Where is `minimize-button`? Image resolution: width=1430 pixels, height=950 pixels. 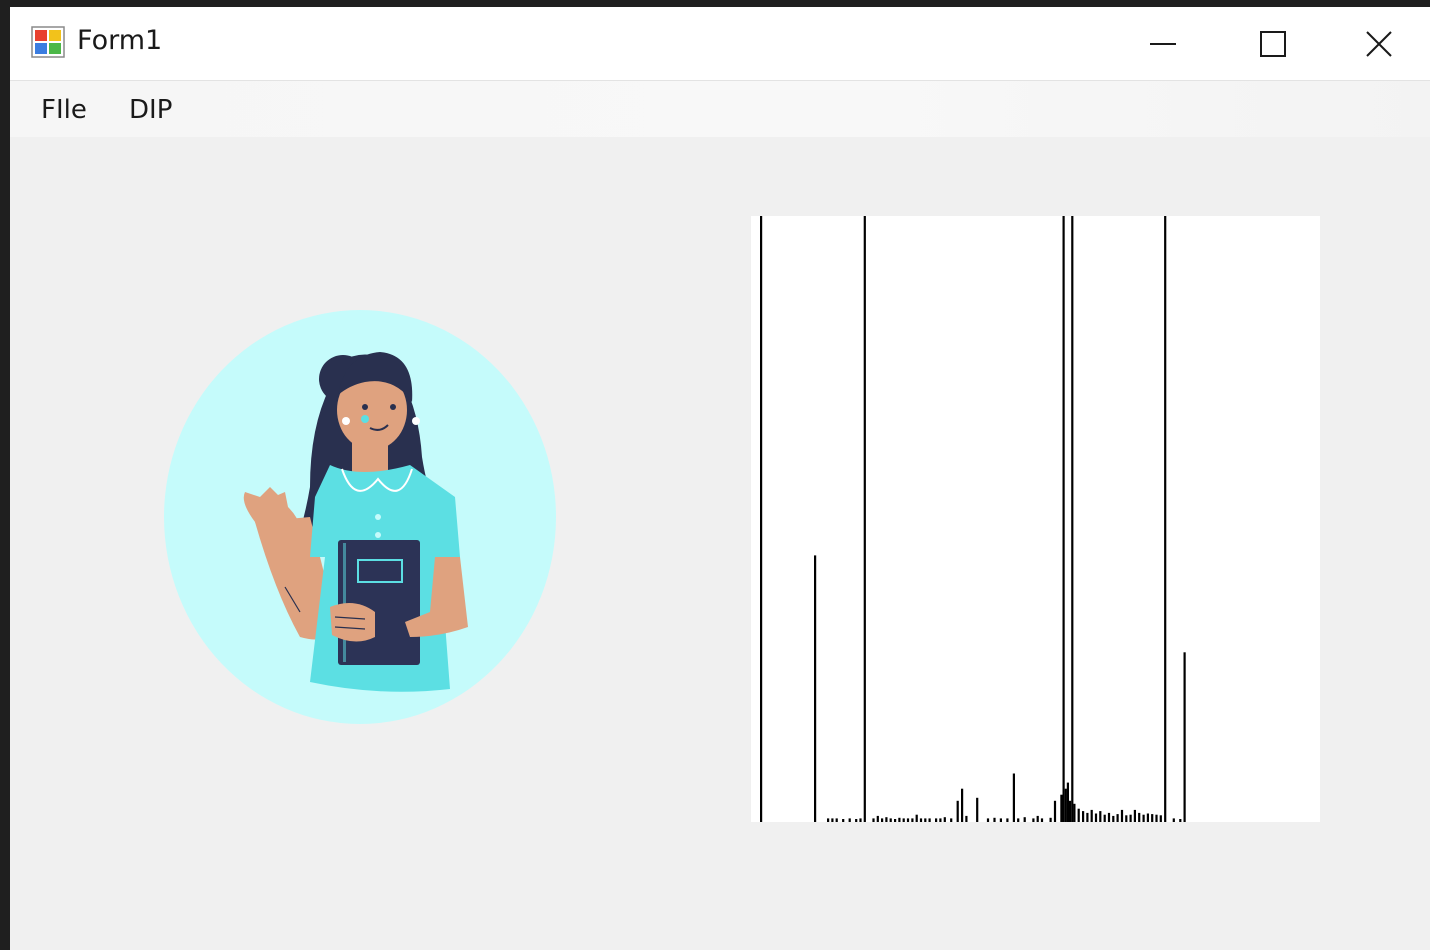 minimize-button is located at coordinates (1163, 43).